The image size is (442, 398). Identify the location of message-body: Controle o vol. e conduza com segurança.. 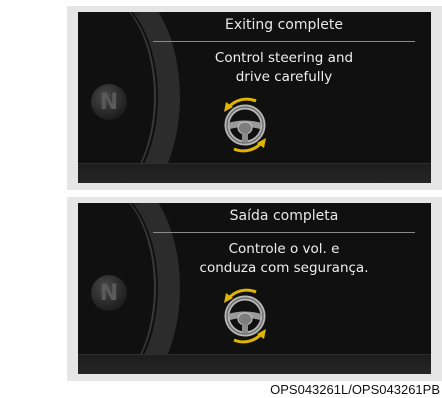
(284, 259).